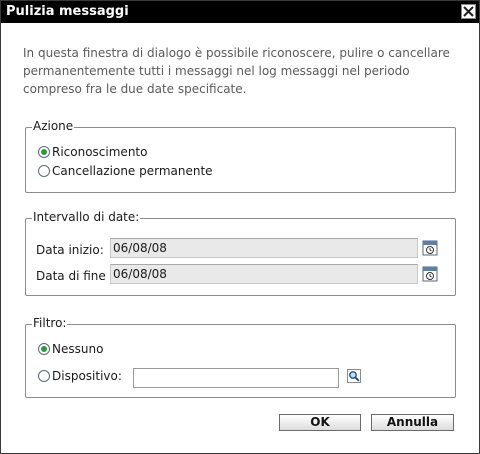 The height and width of the screenshot is (454, 480). I want to click on permanent-delete-radio, so click(44, 171).